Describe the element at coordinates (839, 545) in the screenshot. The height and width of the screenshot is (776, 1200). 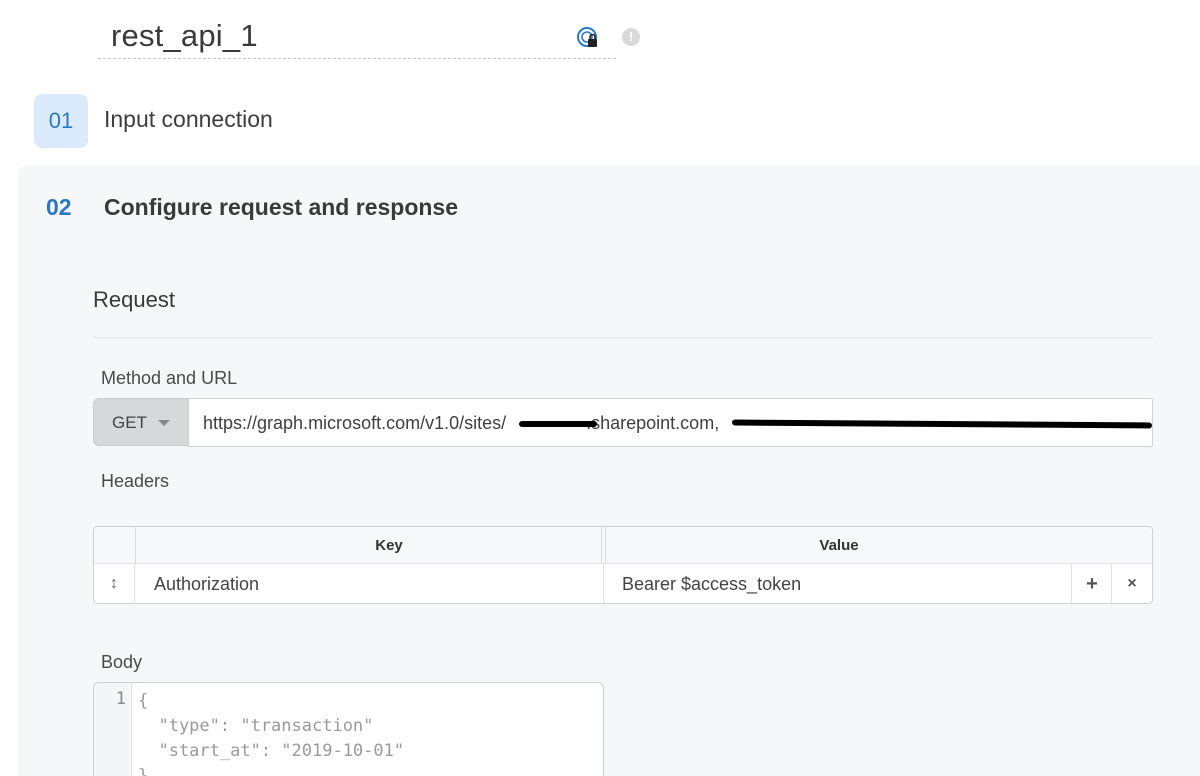
I see `column-header-value: Value` at that location.